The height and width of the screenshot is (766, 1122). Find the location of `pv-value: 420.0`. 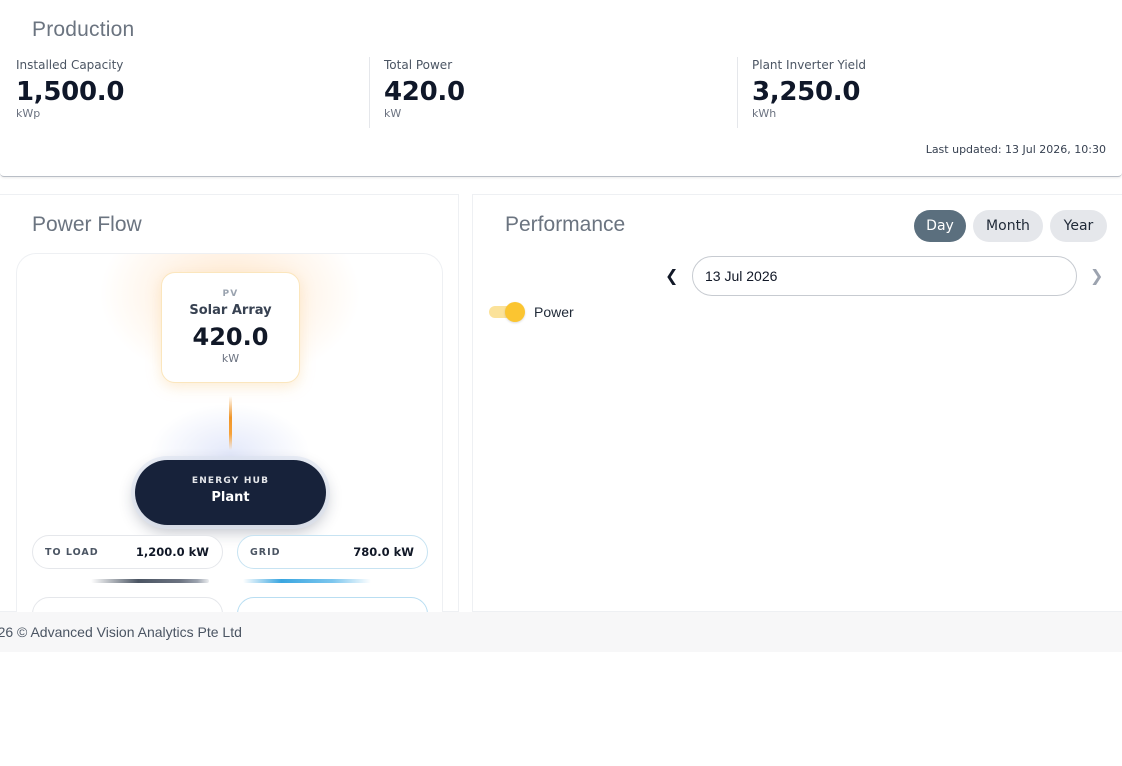

pv-value: 420.0 is located at coordinates (230, 337).